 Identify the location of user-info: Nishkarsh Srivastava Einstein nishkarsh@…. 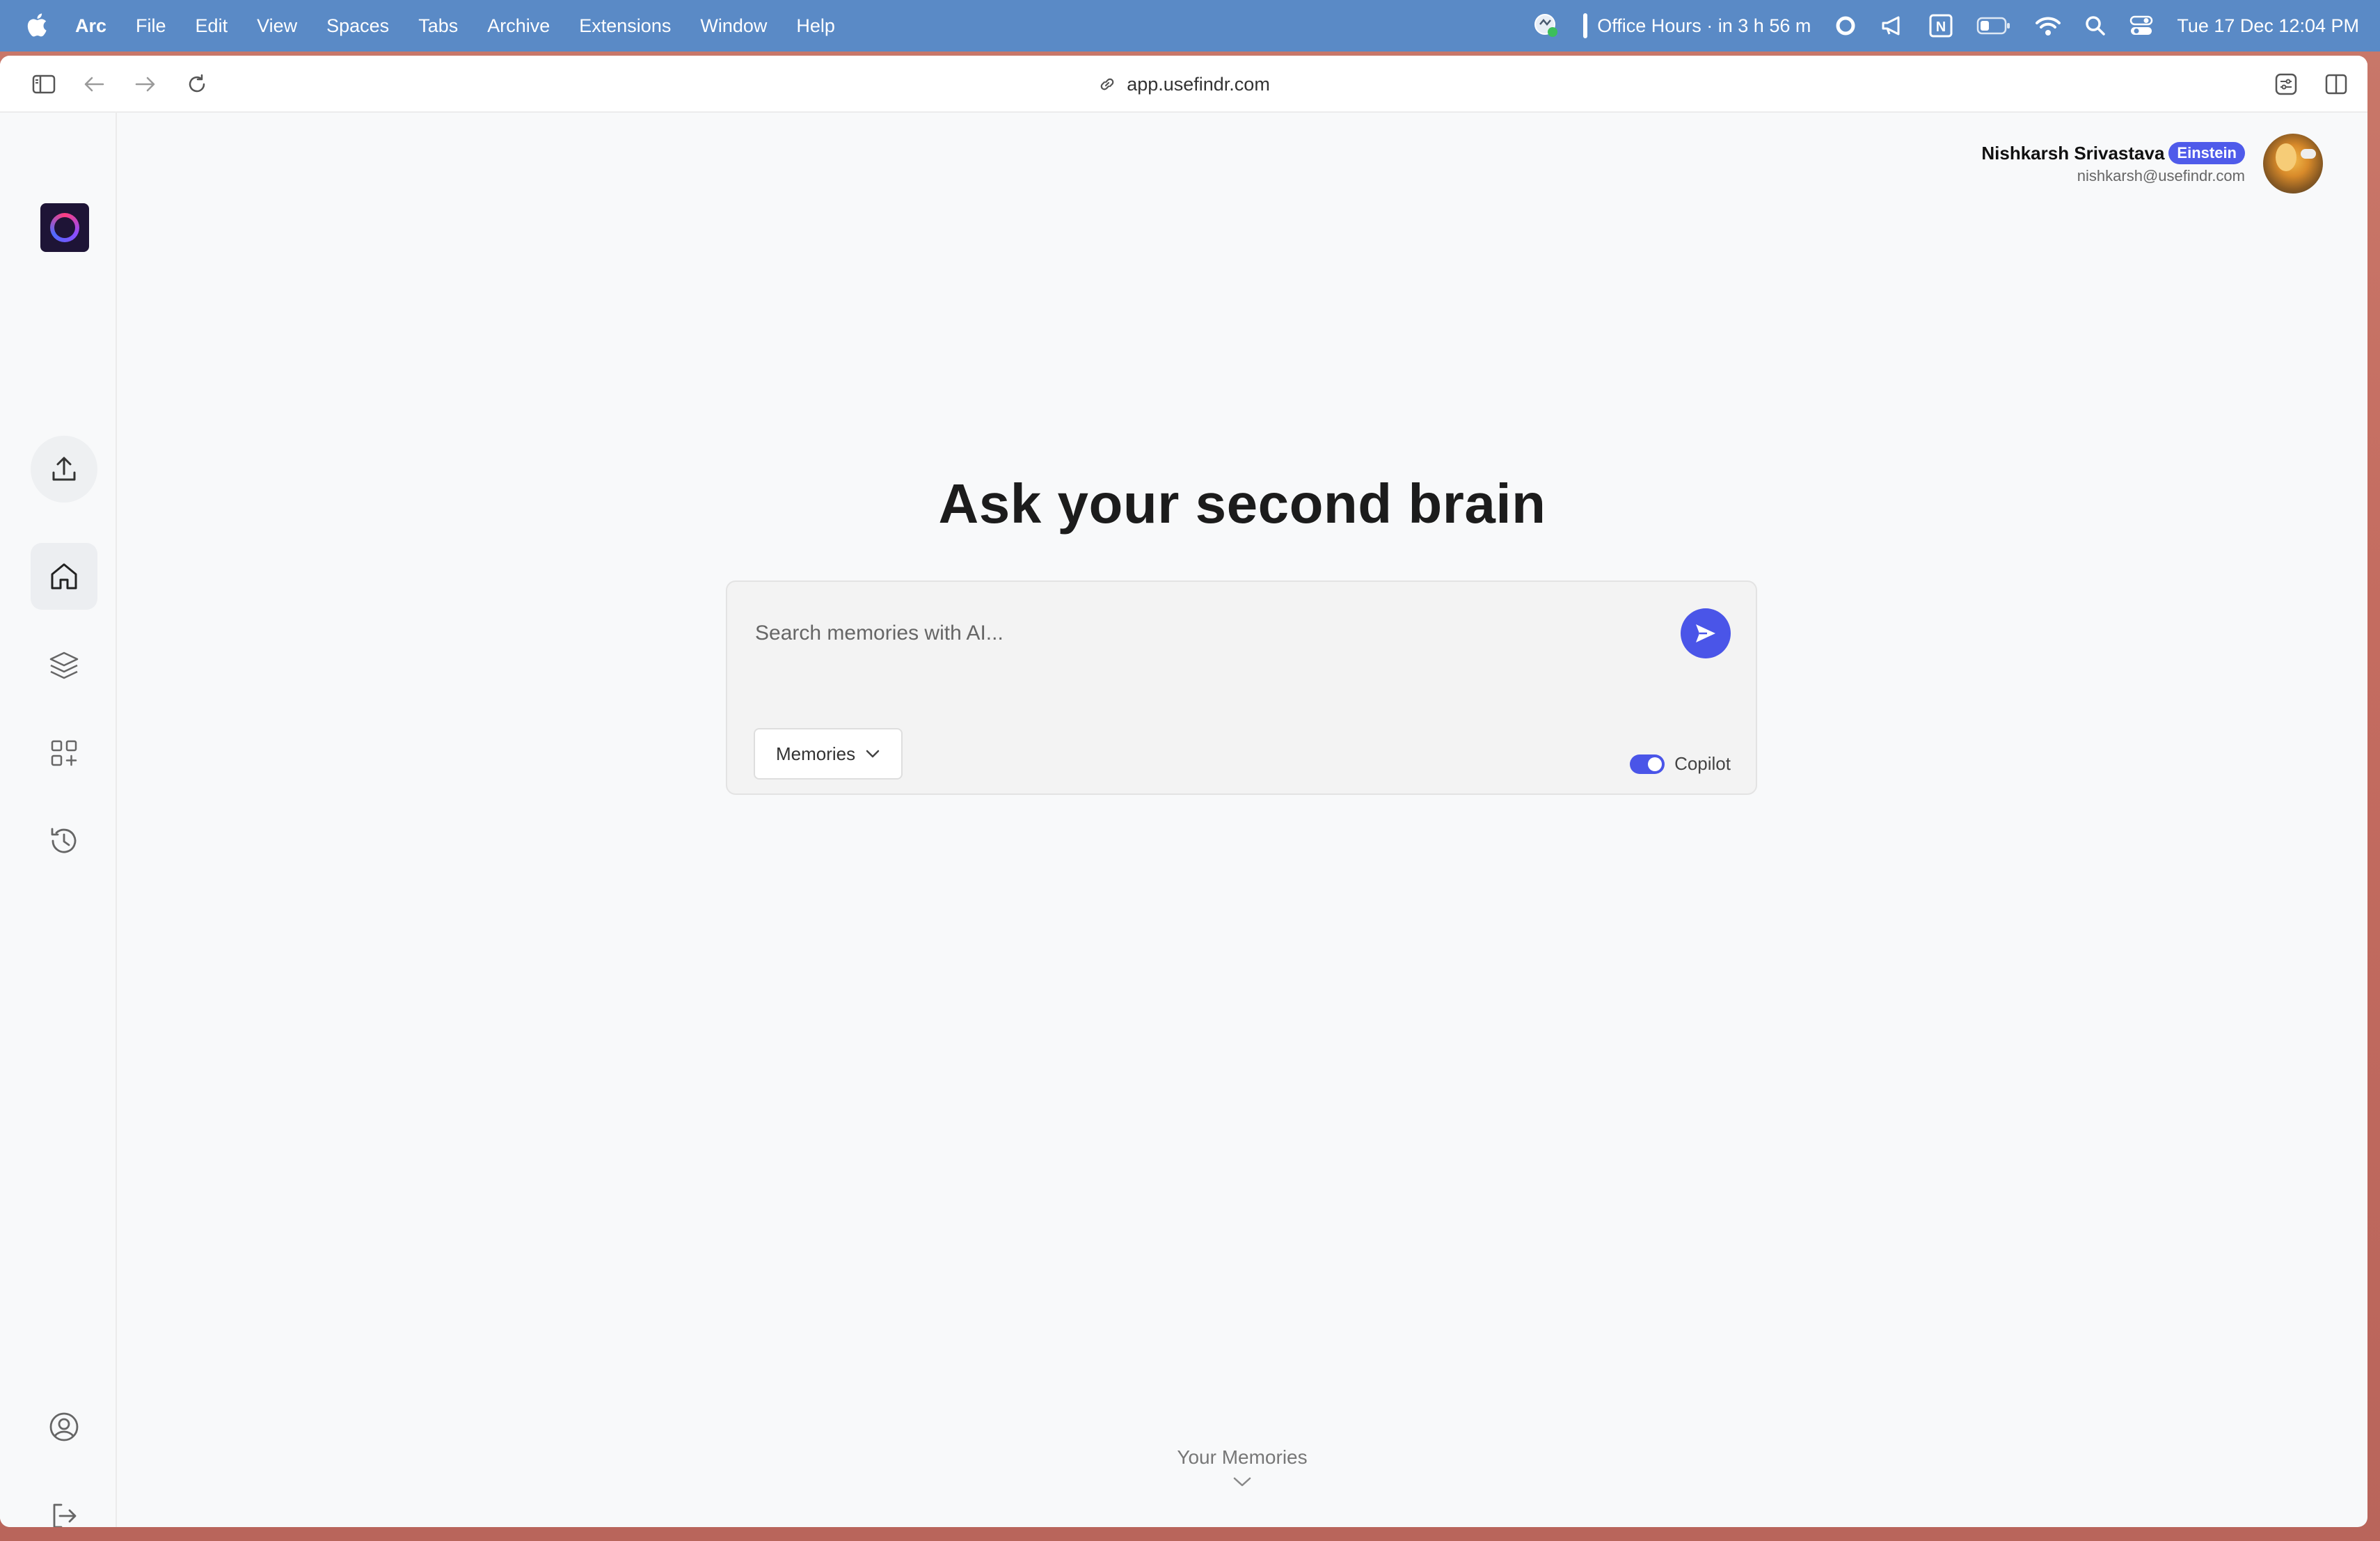
(2113, 163).